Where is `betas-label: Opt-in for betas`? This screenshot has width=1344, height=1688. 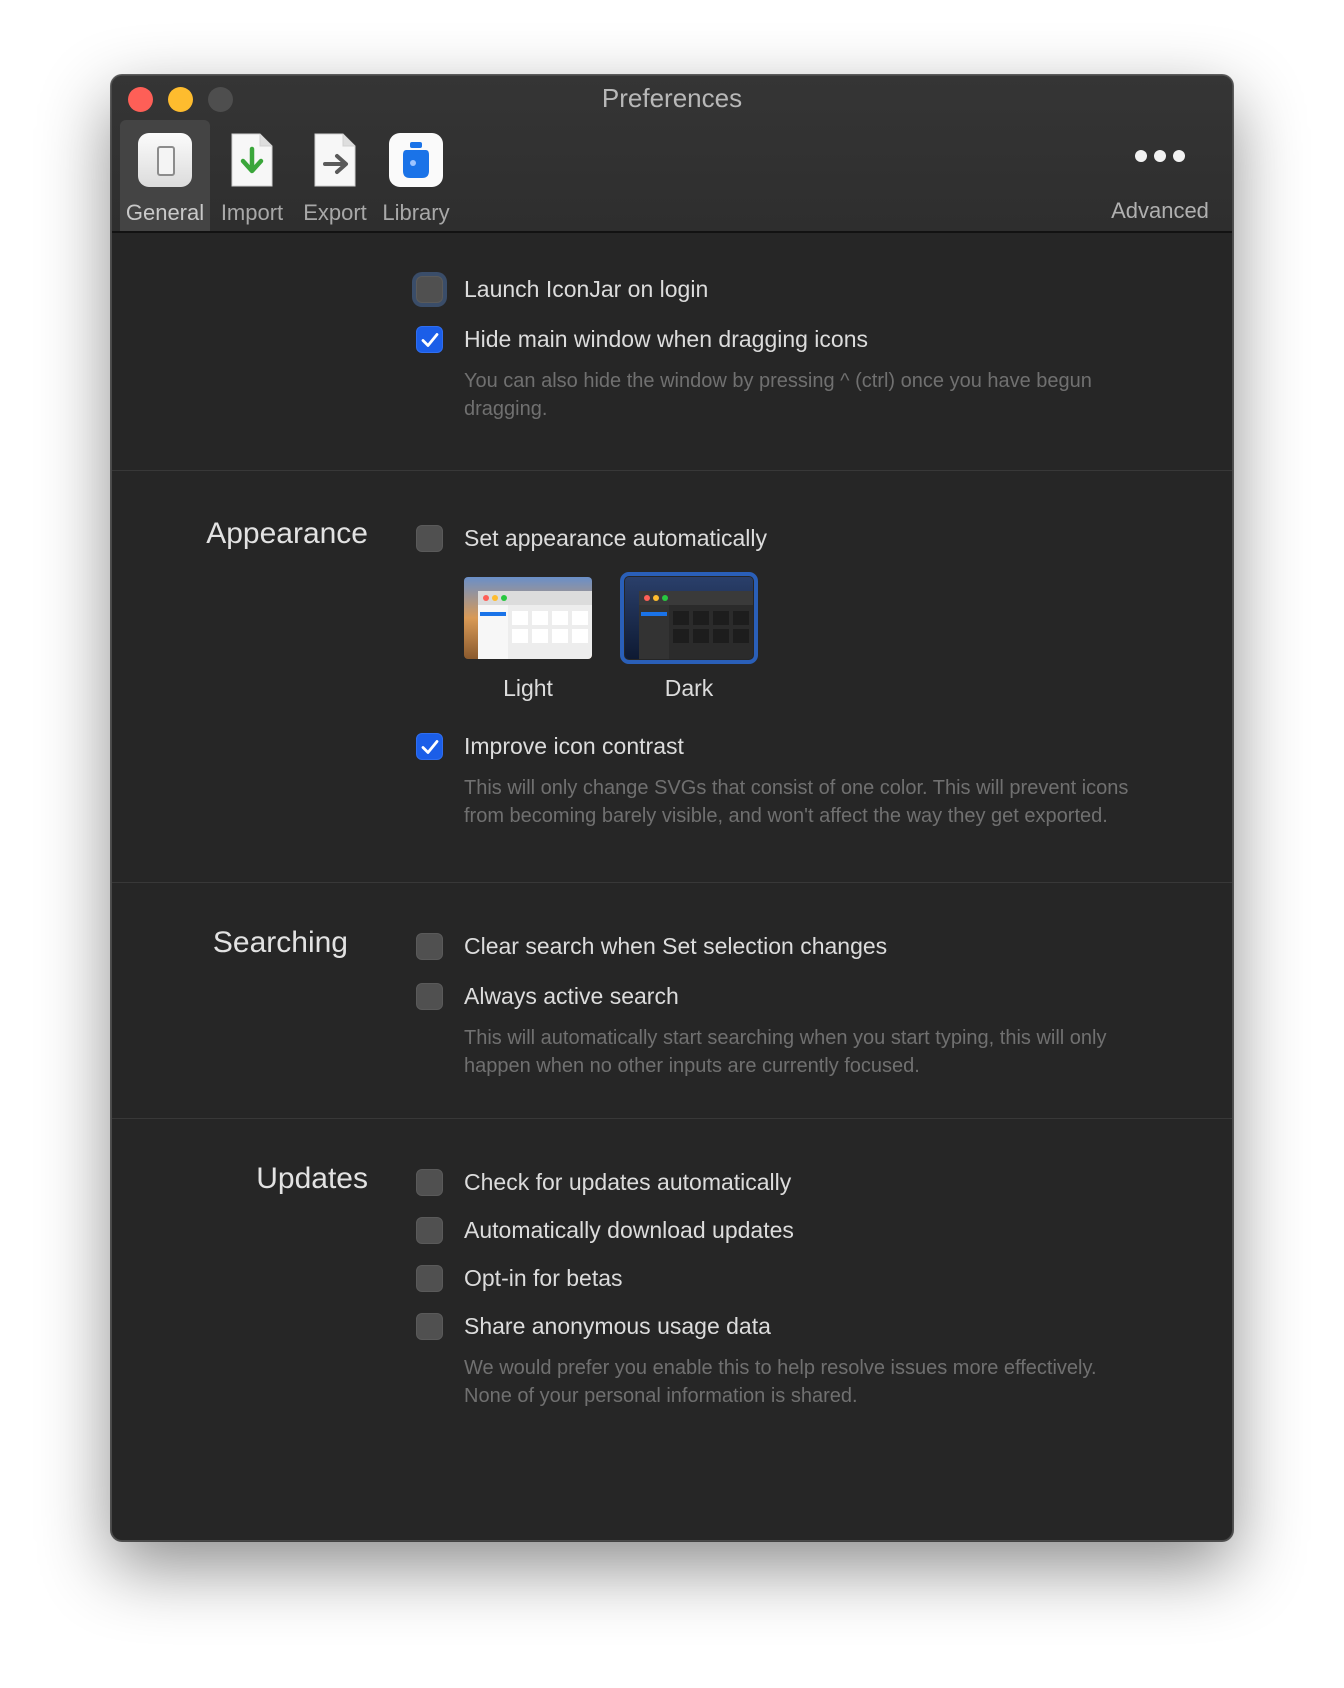 betas-label: Opt-in for betas is located at coordinates (543, 1278).